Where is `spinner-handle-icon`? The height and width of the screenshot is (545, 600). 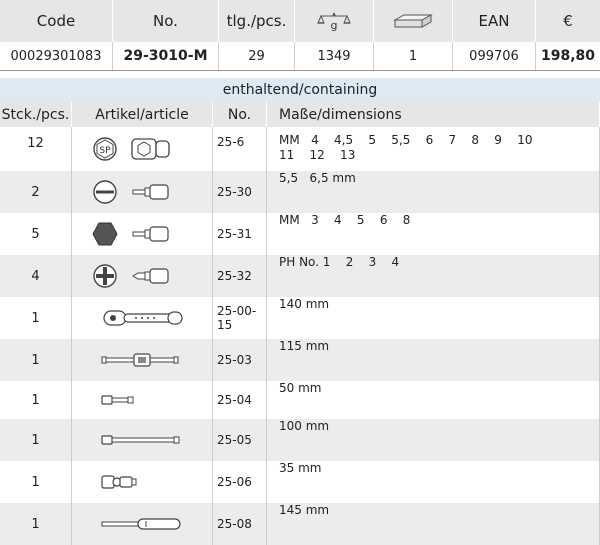
spinner-handle-icon is located at coordinates (142, 524).